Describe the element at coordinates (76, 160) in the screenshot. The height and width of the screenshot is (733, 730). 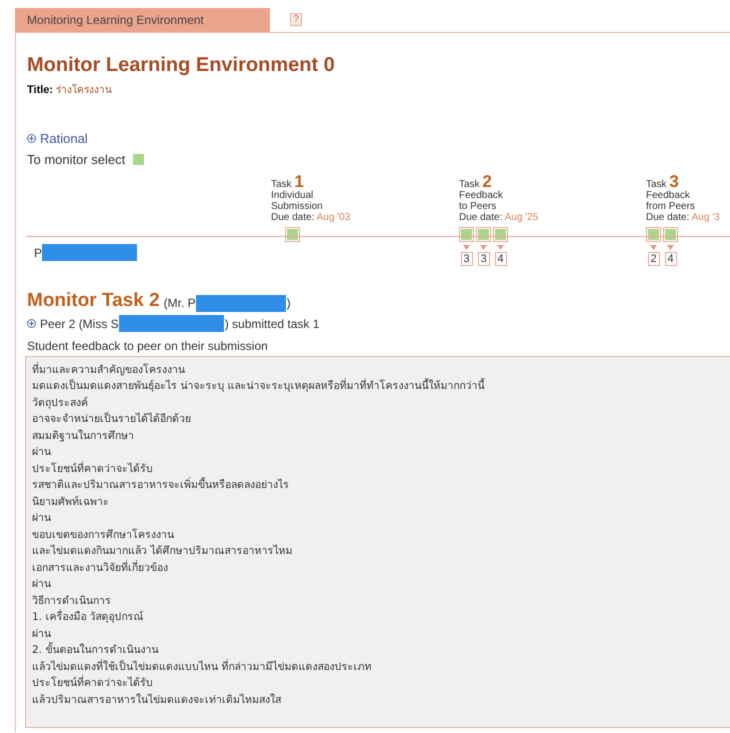
I see `legend-label: To monitor select` at that location.